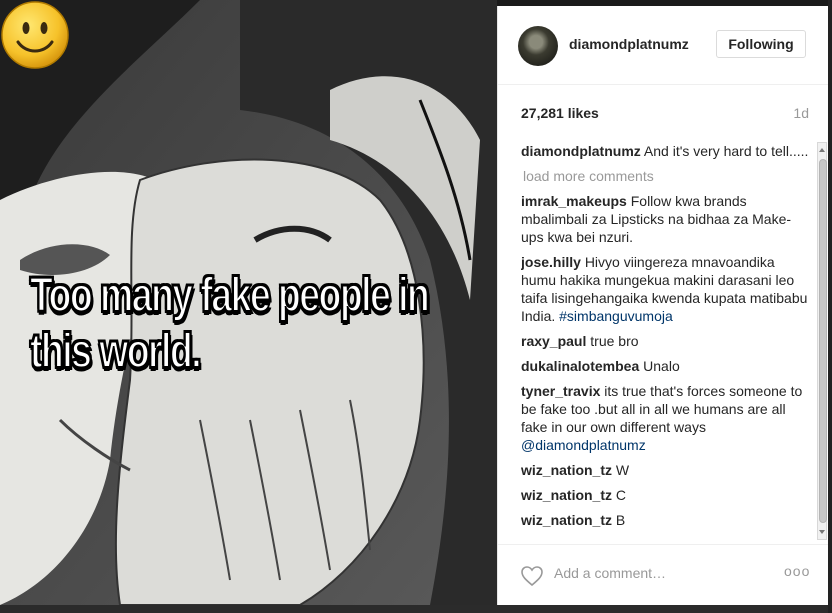 This screenshot has width=832, height=613. I want to click on more-options-button: ooo, so click(797, 571).